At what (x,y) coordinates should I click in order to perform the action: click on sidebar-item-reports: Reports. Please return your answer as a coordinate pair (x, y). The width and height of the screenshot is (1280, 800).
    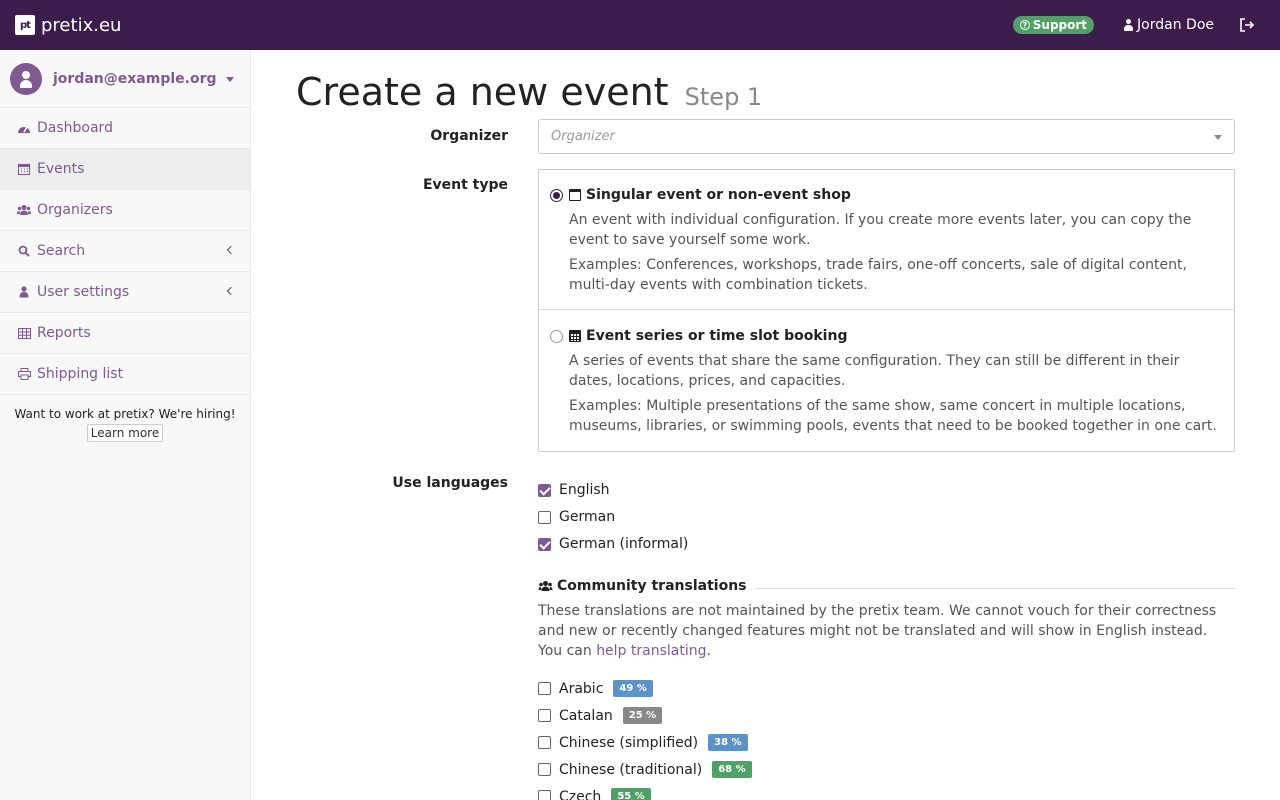
    Looking at the image, I should click on (125, 333).